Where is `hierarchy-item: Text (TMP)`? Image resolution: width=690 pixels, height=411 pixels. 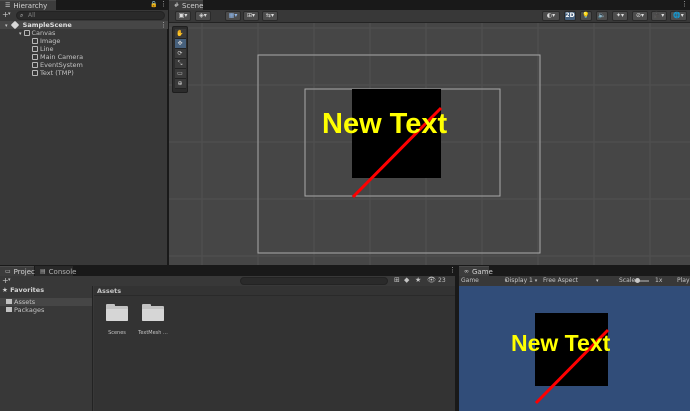 hierarchy-item: Text (TMP) is located at coordinates (84, 73).